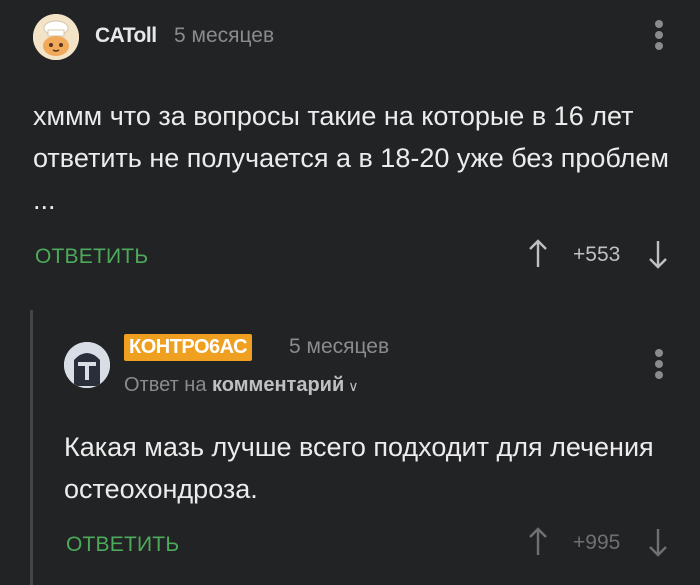 The image size is (700, 585). I want to click on chevron-down-icon: ∨, so click(353, 386).